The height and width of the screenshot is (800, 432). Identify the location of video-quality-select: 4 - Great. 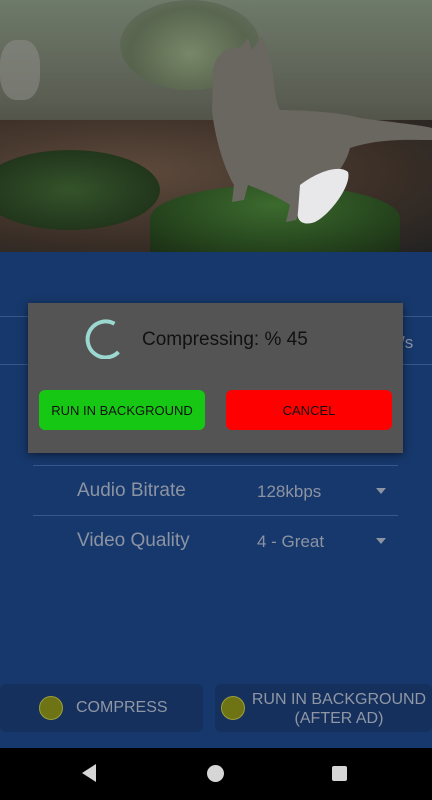
(290, 542).